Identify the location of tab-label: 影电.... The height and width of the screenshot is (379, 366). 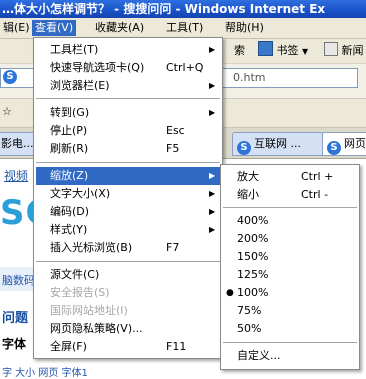
(17, 143).